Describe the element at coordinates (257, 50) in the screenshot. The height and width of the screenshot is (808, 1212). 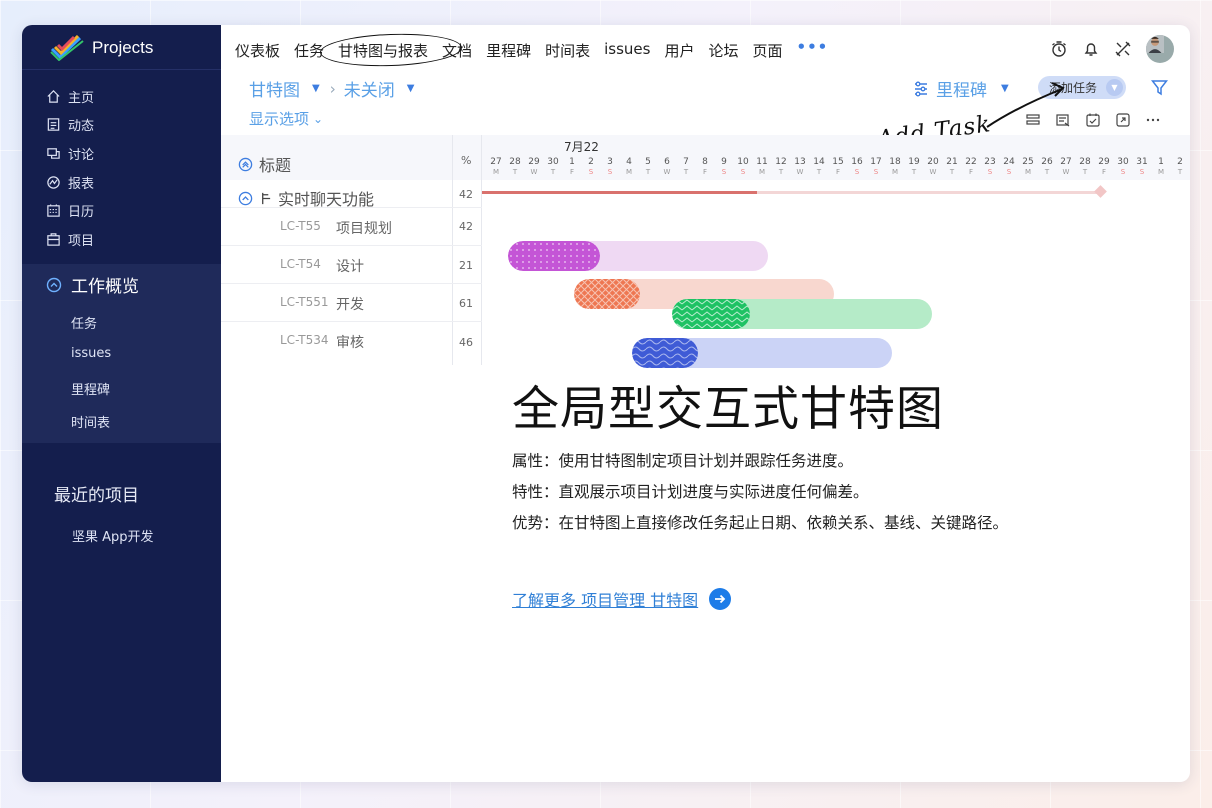
I see `tab-dashboard: 仪表板` at that location.